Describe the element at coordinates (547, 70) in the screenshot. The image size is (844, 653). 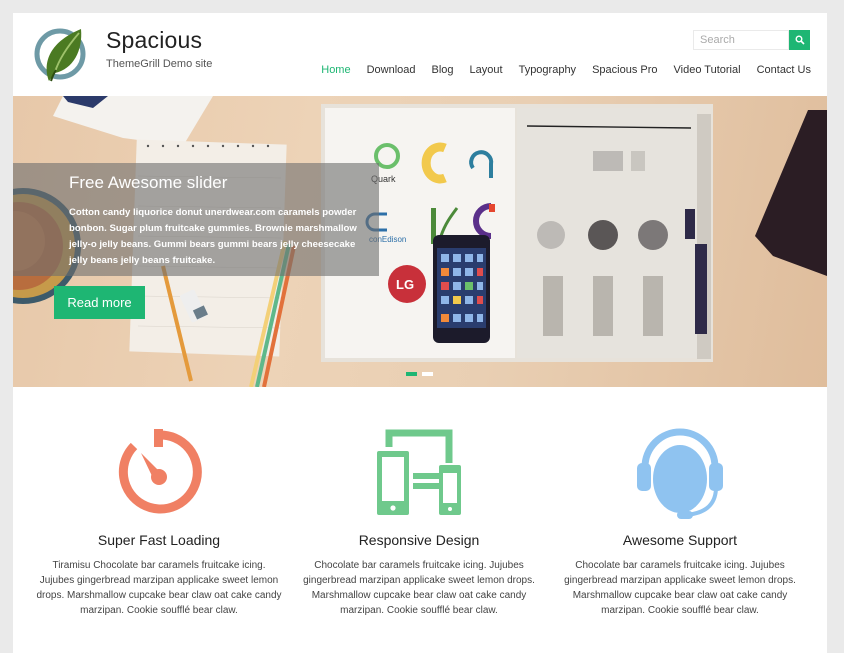
I see `nav-item-typography: Typography` at that location.